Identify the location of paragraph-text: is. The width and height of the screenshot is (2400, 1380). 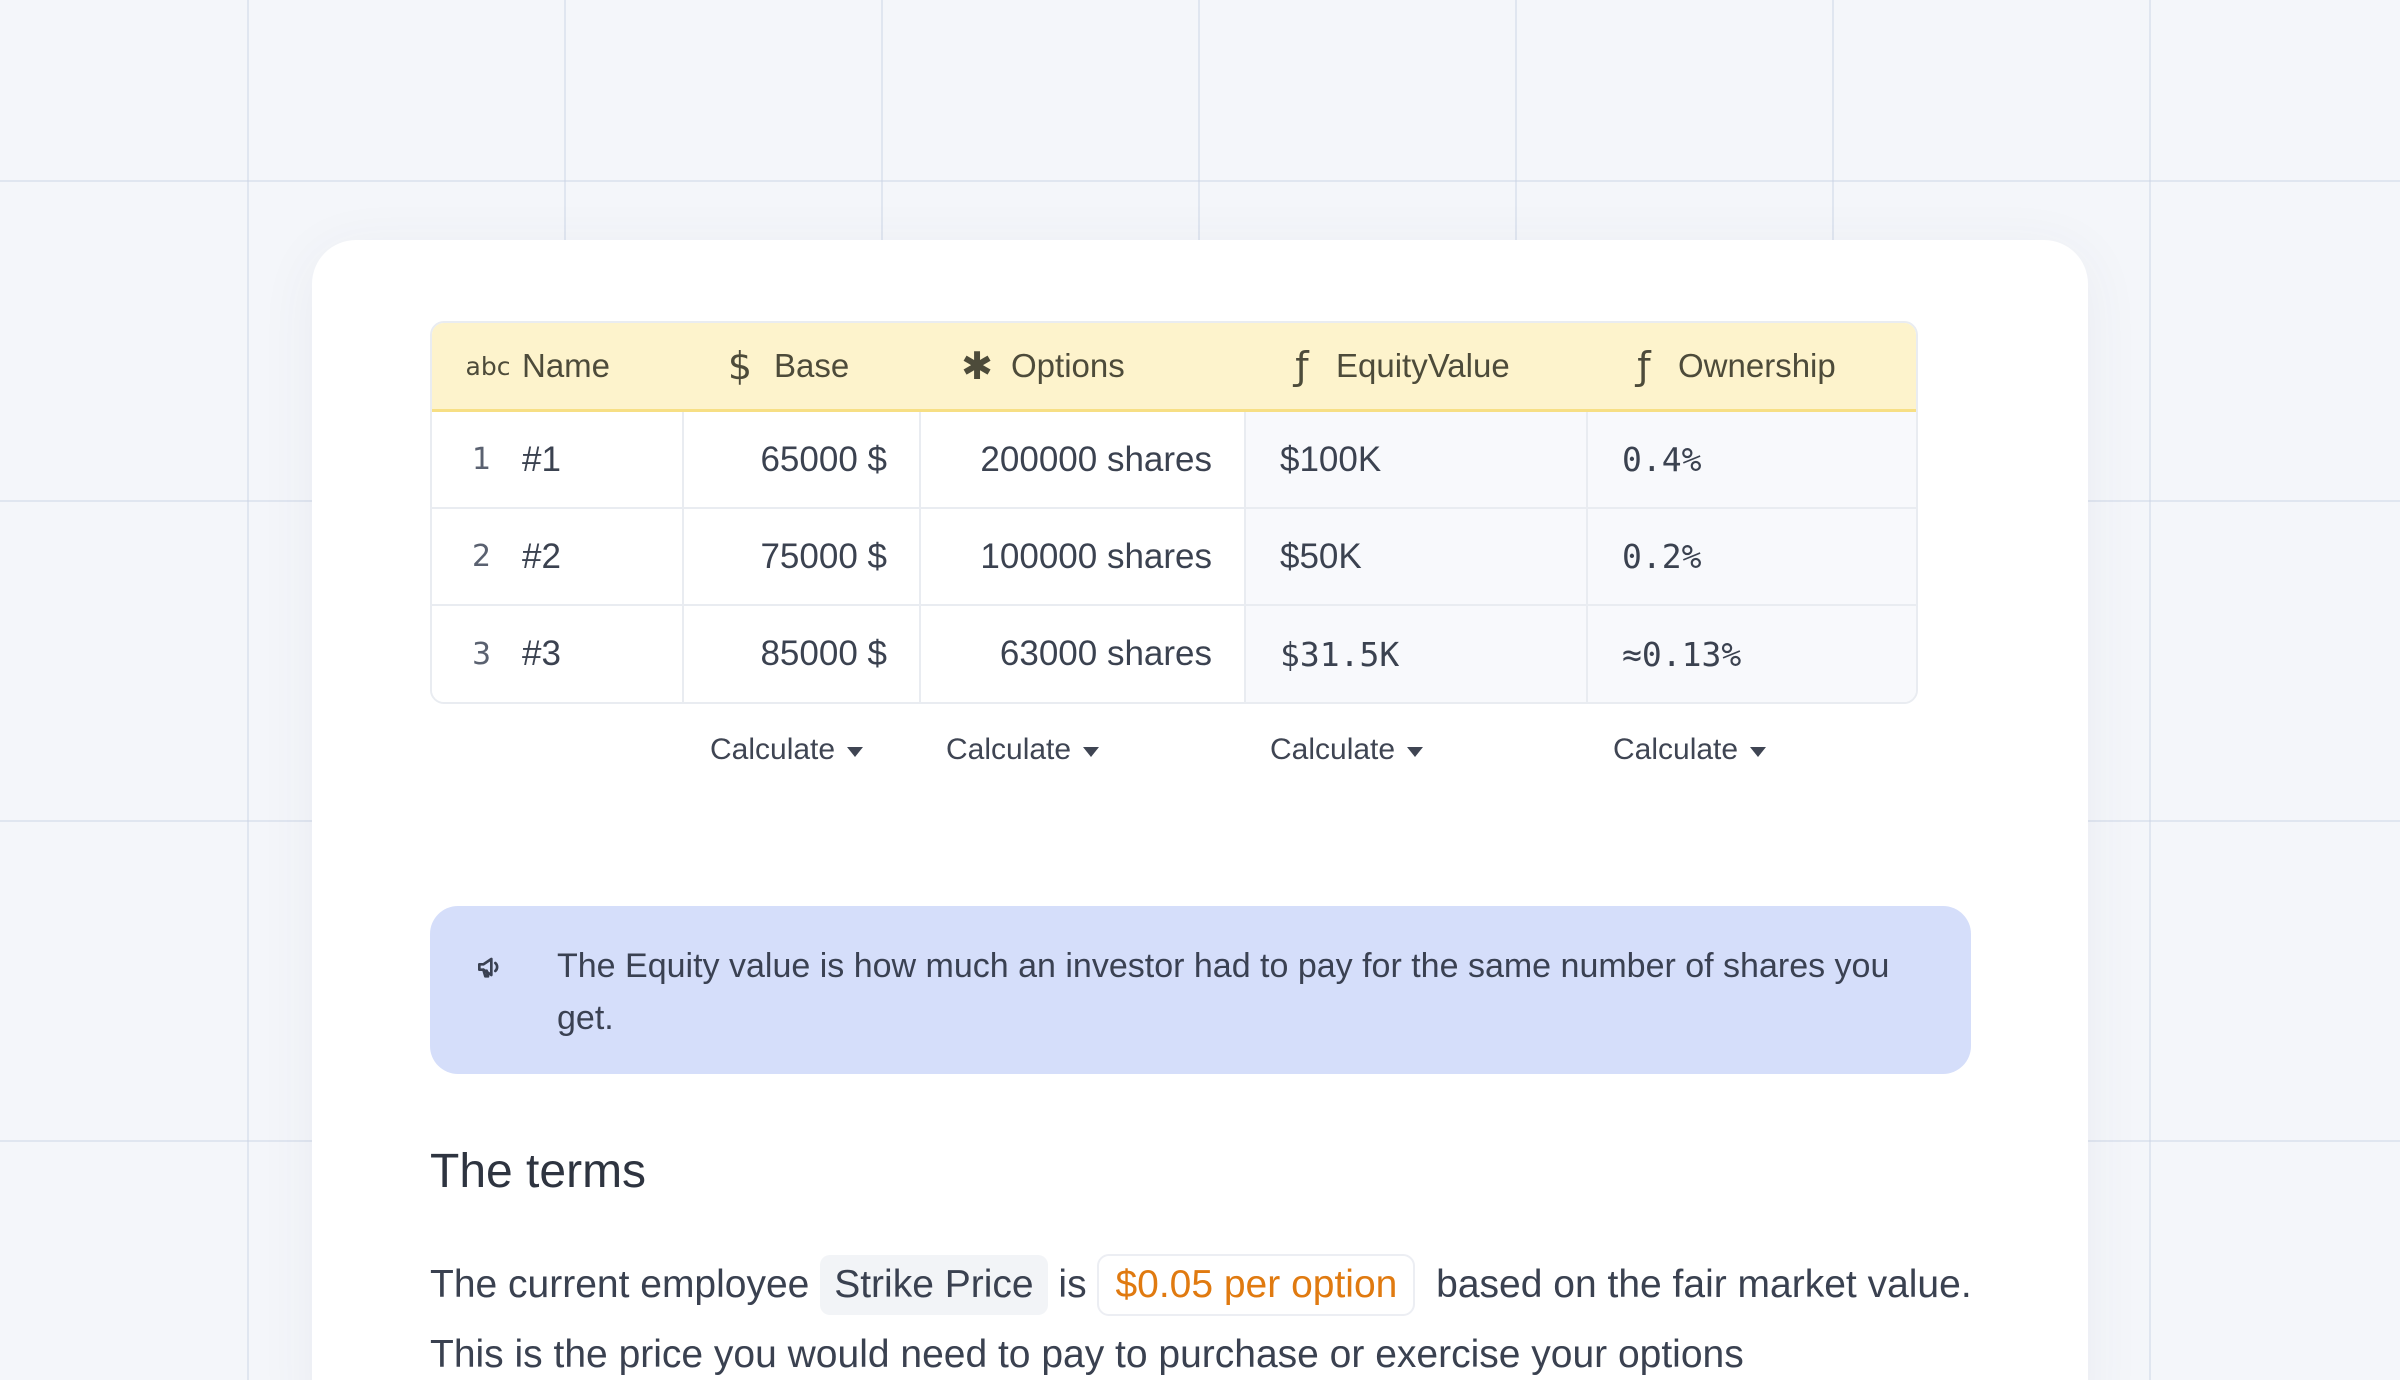
(1072, 1284).